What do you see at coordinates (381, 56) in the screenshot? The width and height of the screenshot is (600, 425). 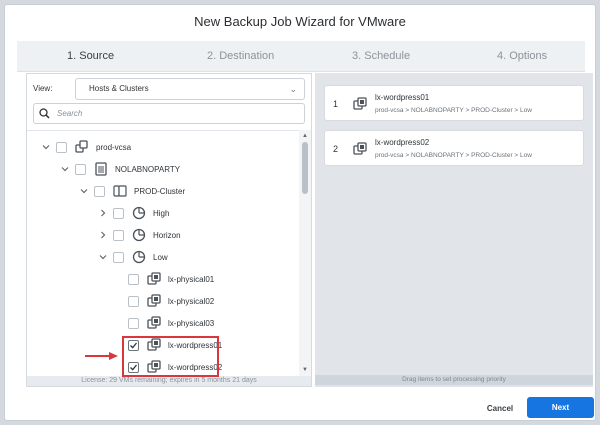 I see `step-schedule: 3. Schedule` at bounding box center [381, 56].